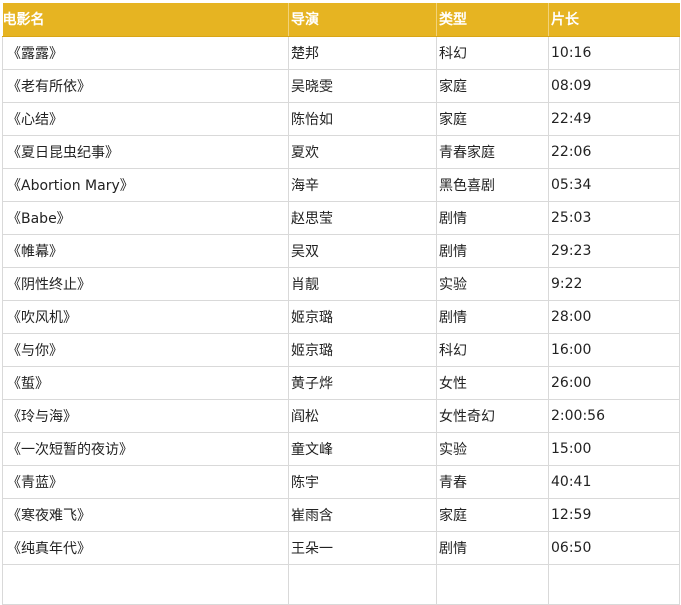 The height and width of the screenshot is (605, 681). I want to click on table-row: 《纯真年代》 王朵一 剧情 06:50, so click(341, 548).